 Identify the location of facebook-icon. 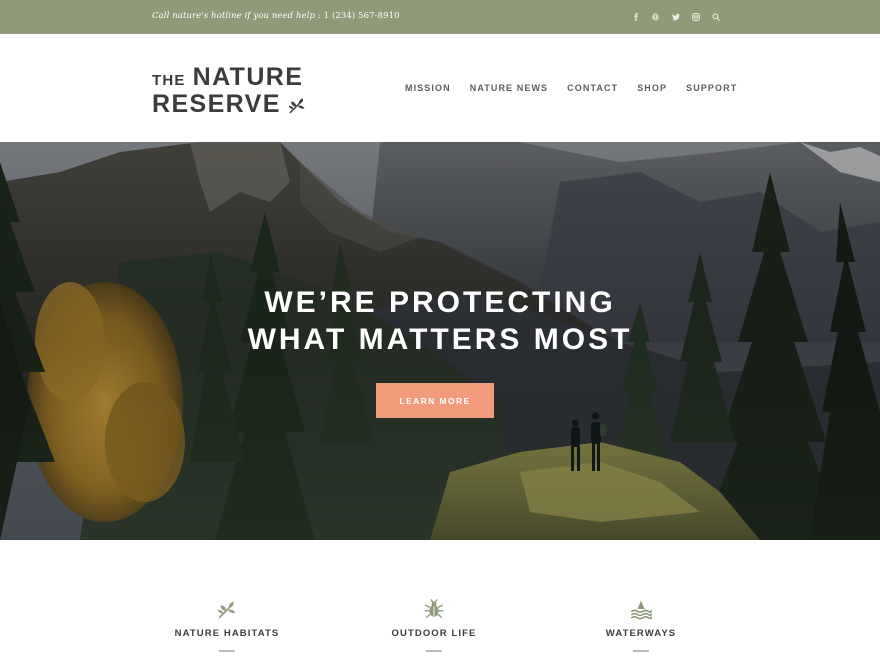
(636, 17).